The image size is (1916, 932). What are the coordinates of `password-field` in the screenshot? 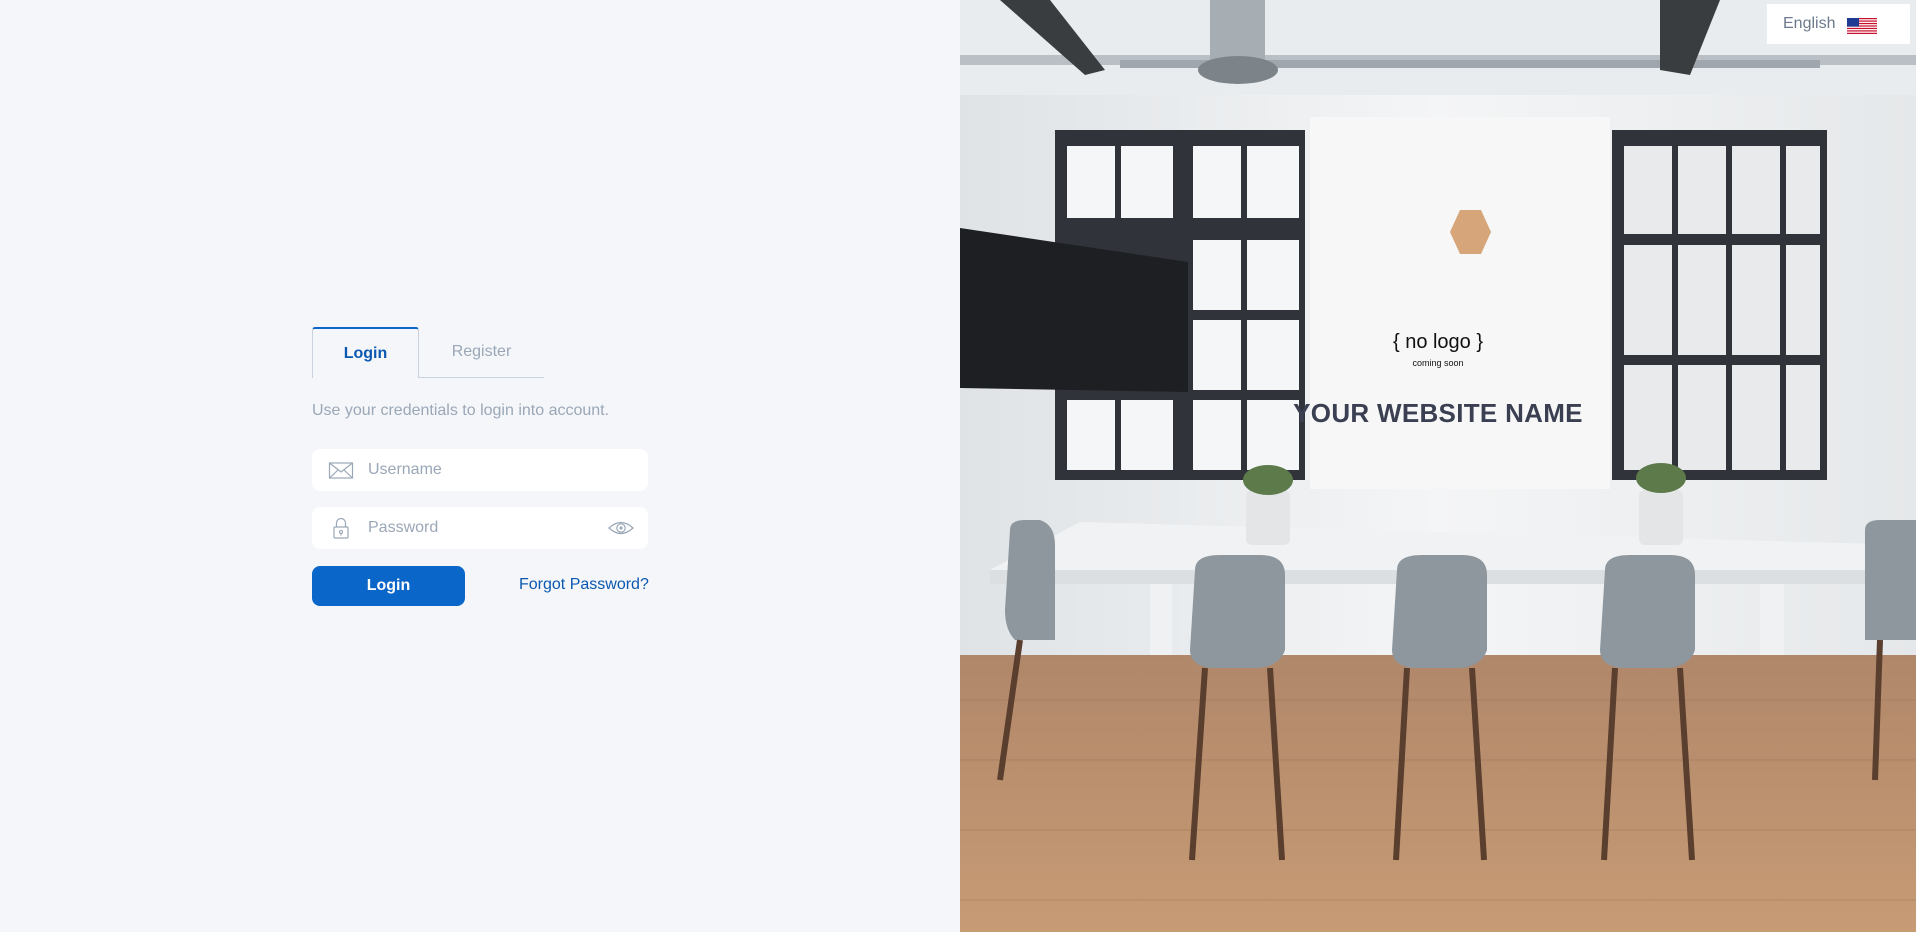 It's located at (480, 528).